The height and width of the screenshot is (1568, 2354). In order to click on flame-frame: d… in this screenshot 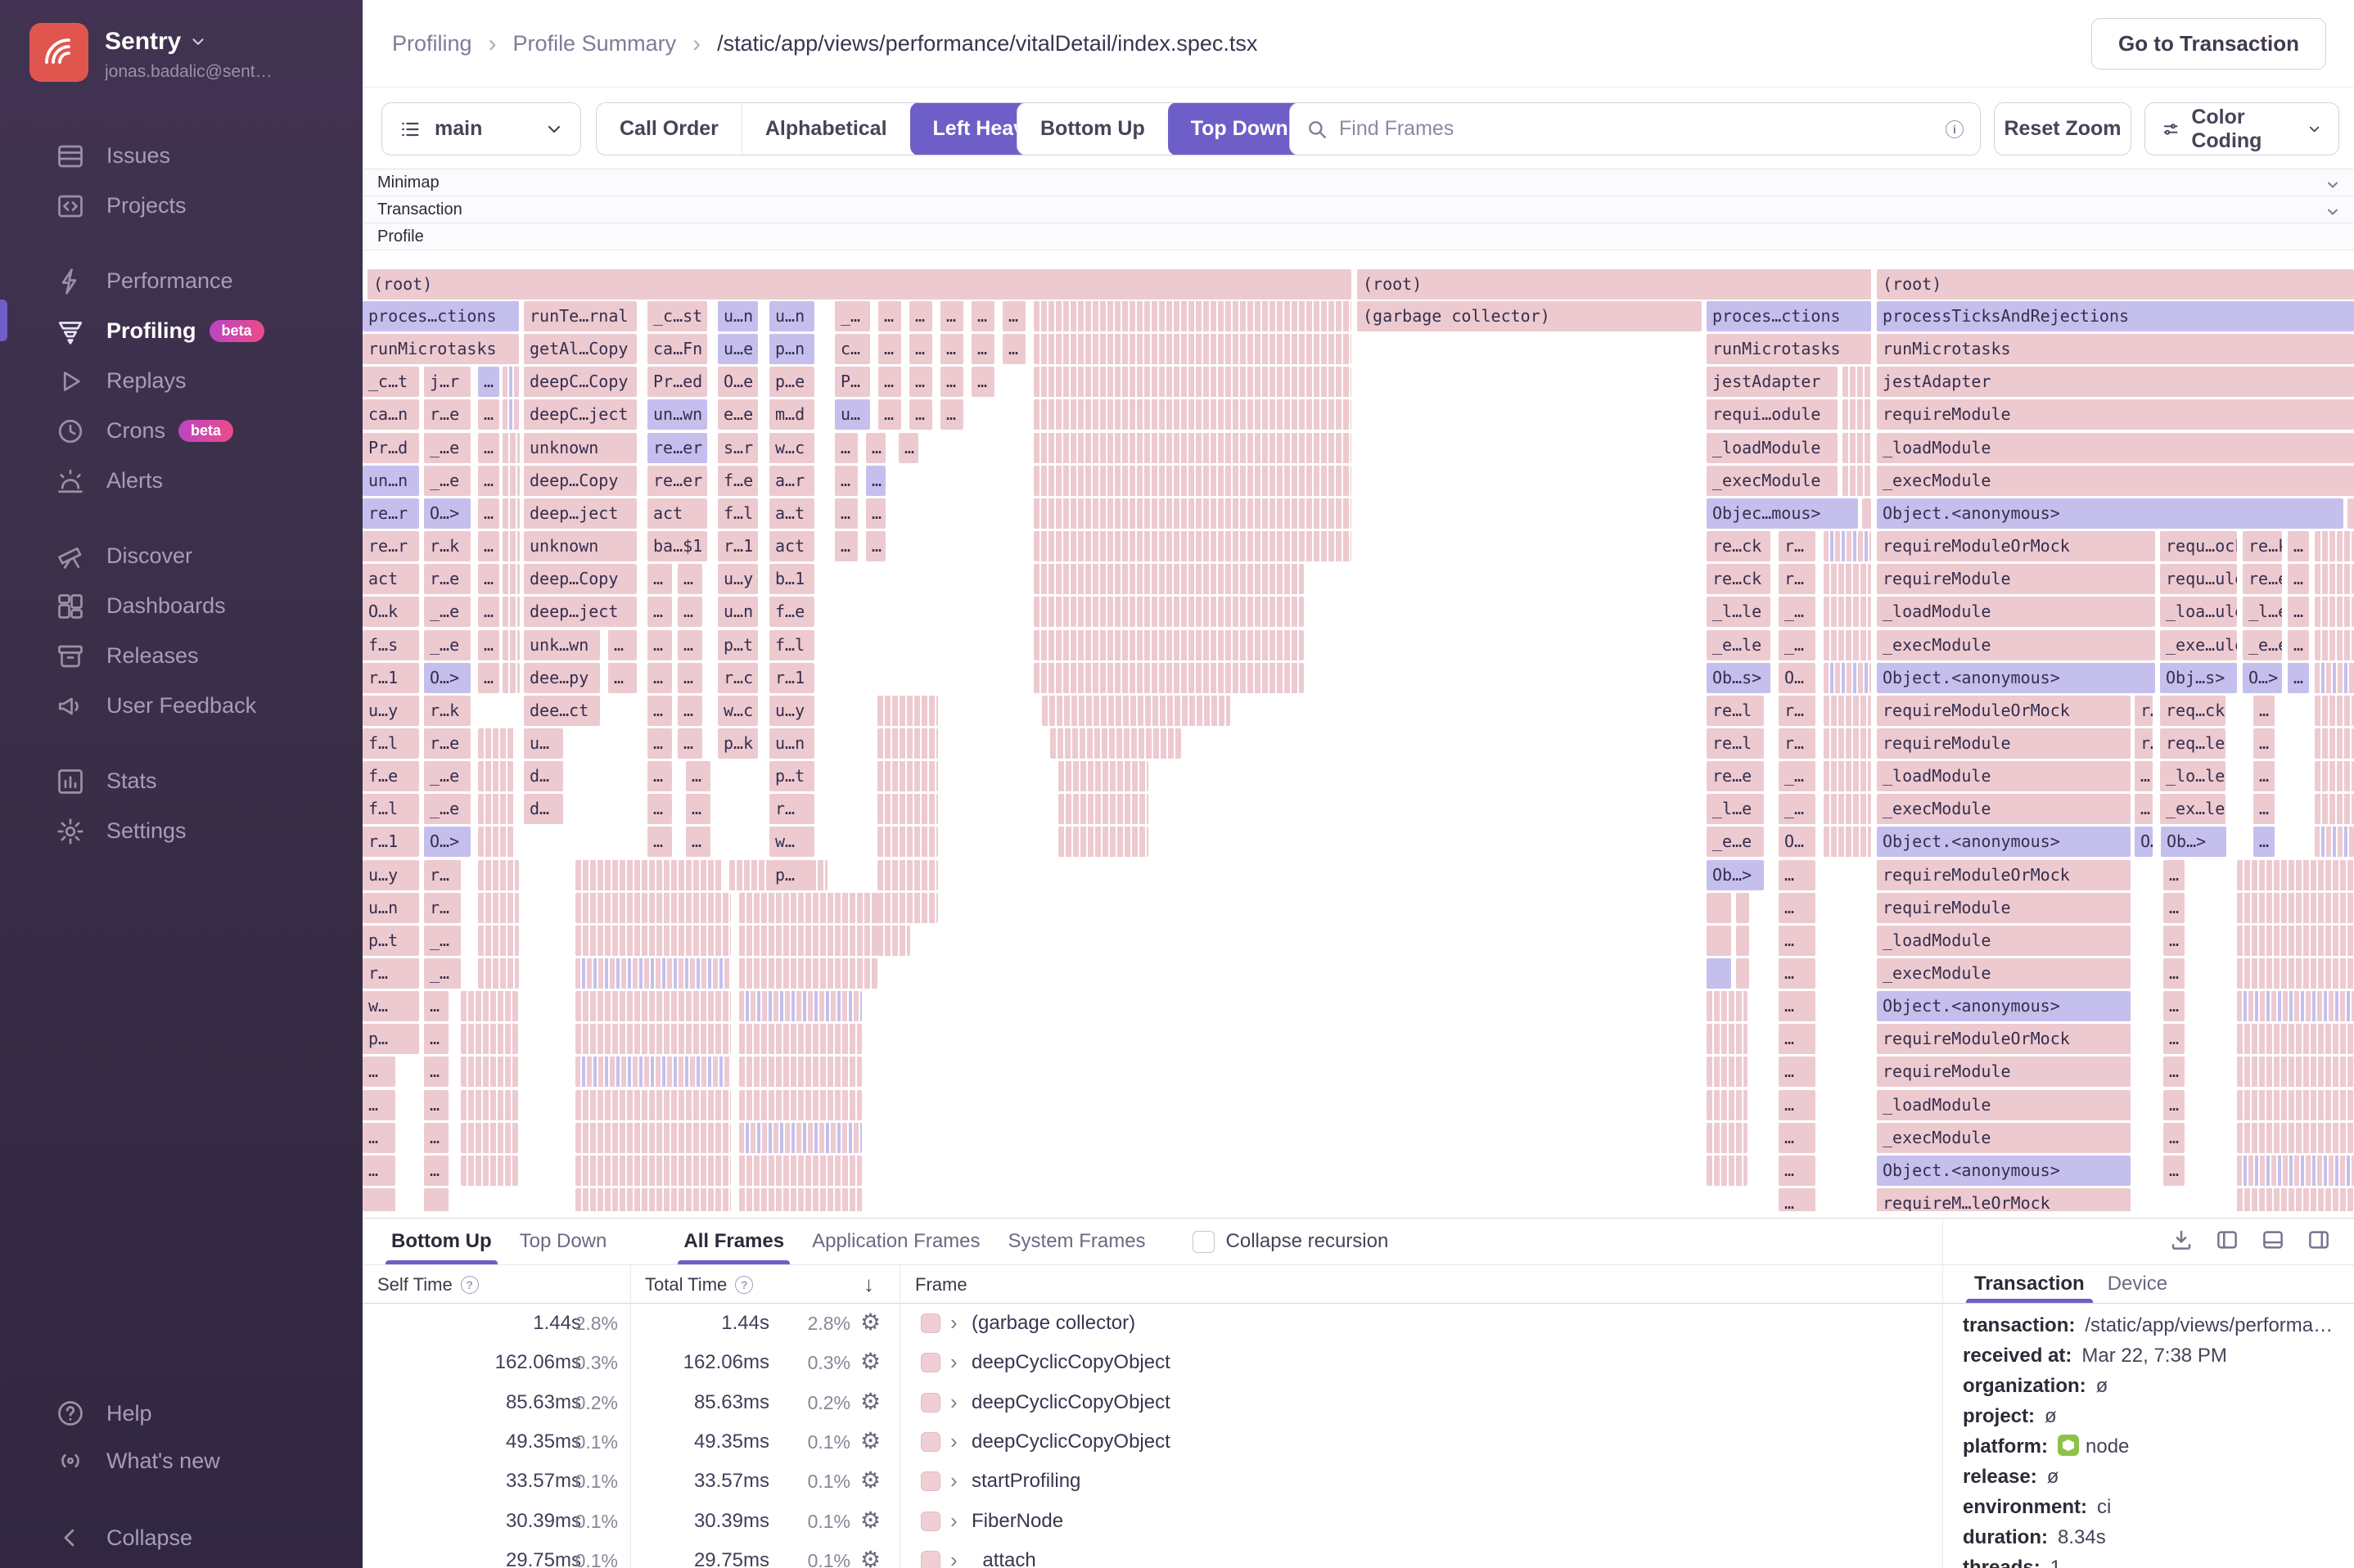, I will do `click(543, 809)`.